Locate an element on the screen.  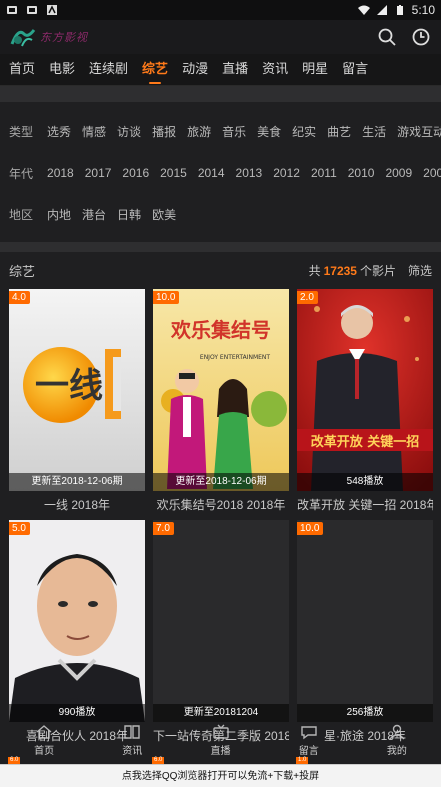
poster-image: 一线 is located at coordinates (77, 390).